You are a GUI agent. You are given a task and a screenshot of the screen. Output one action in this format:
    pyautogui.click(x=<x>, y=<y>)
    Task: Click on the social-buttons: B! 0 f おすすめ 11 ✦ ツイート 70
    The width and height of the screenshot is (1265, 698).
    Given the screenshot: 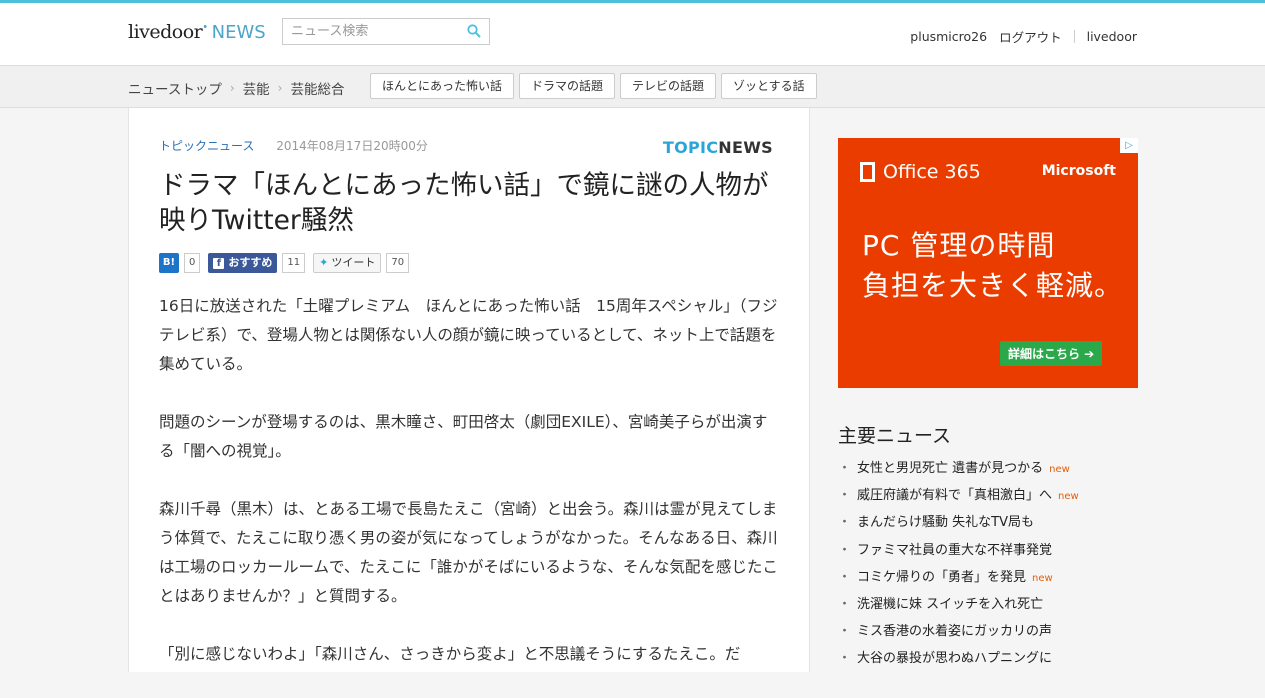 What is the action you would take?
    pyautogui.click(x=288, y=263)
    